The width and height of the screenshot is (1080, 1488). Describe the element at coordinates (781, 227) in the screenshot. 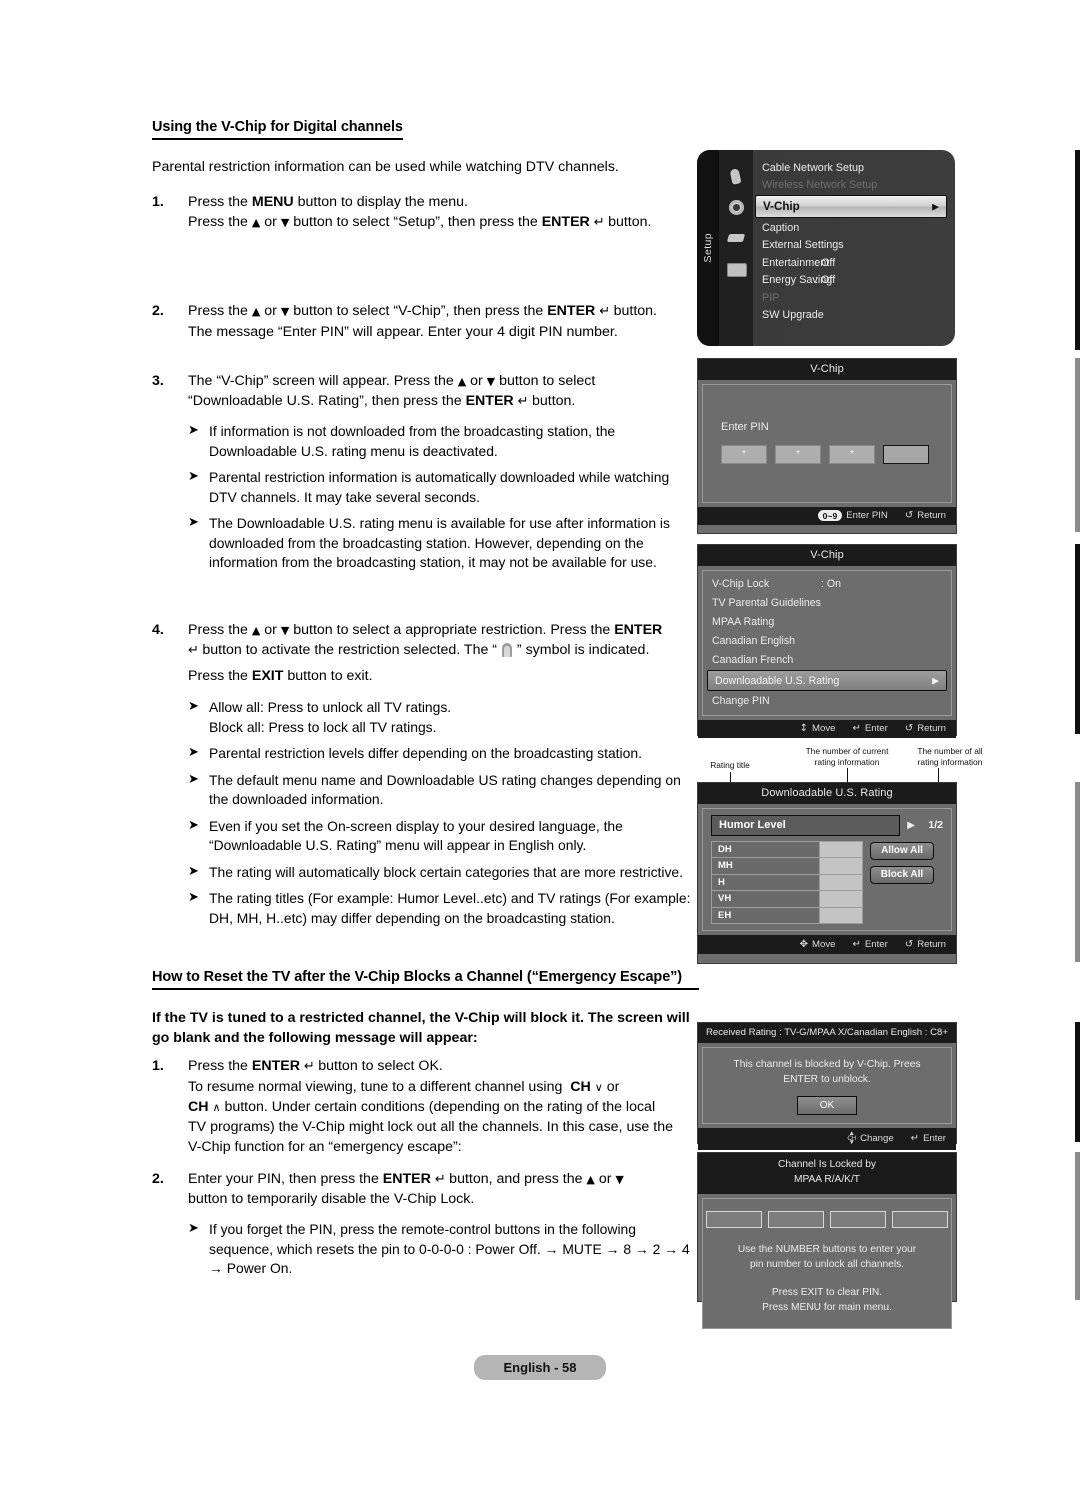

I see `setup-item-label: Caption` at that location.